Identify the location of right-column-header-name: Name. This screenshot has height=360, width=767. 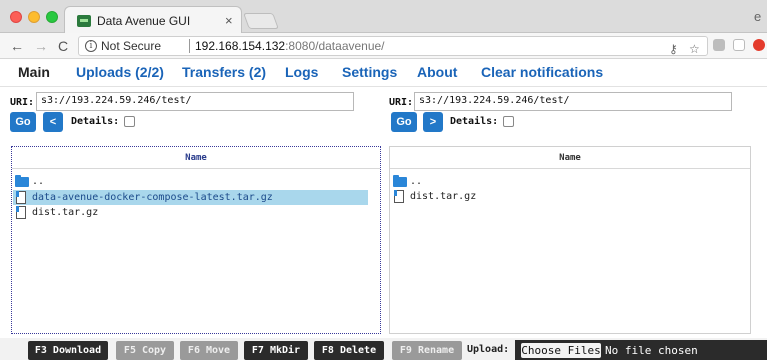
(570, 158).